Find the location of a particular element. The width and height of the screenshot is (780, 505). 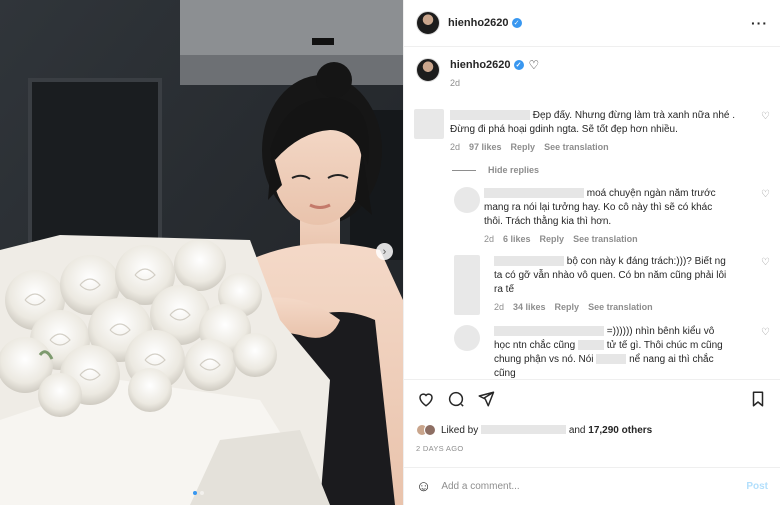

post-header: hienho2620 ✓ ··· is located at coordinates (592, 23).